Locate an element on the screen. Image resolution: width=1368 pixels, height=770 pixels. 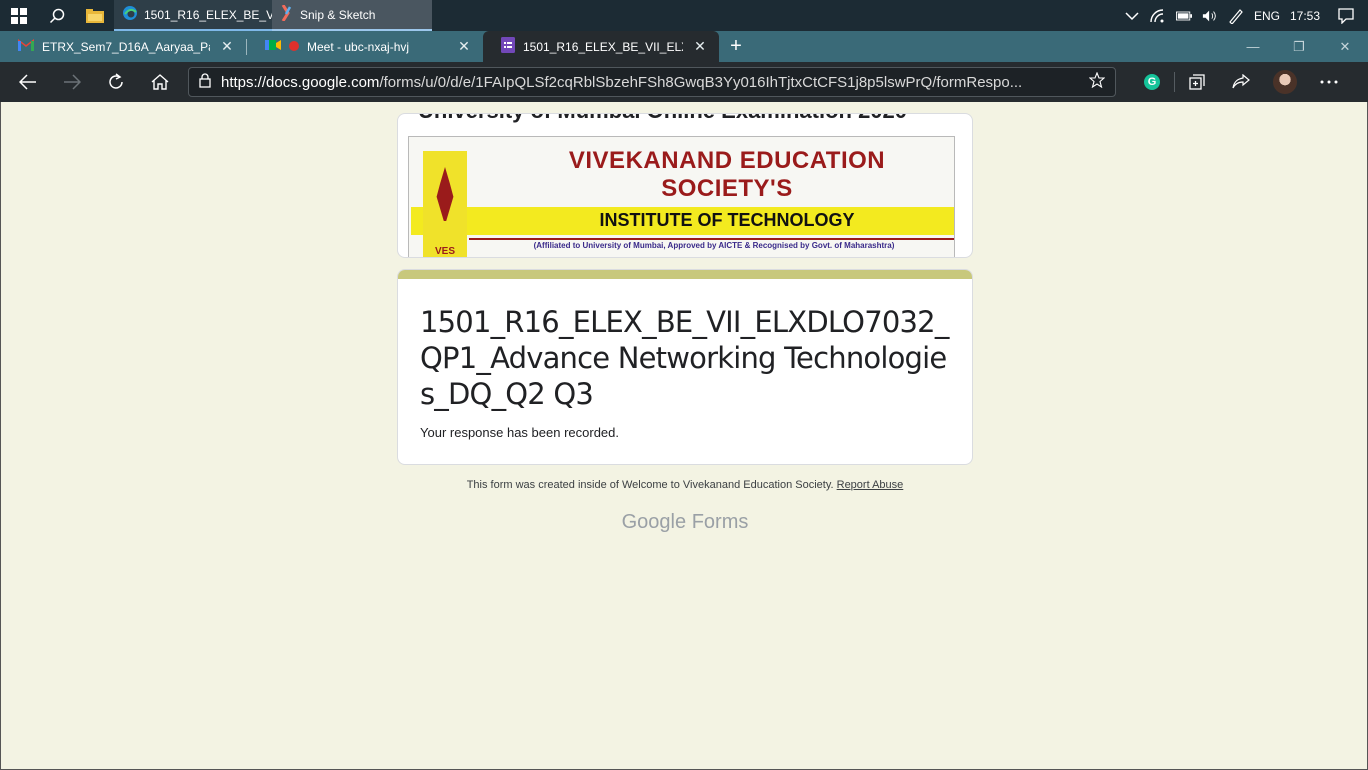
search-icon is located at coordinates (57, 15).